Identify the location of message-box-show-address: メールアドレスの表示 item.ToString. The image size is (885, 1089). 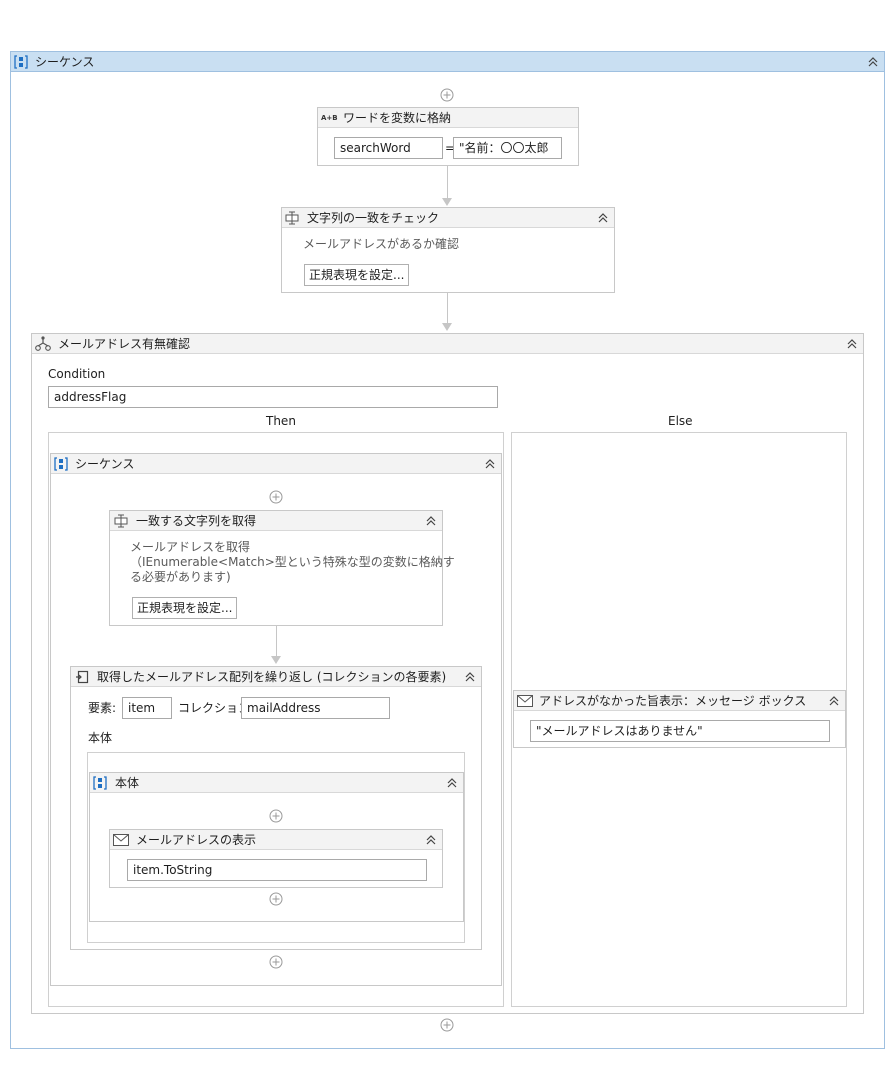
(276, 858).